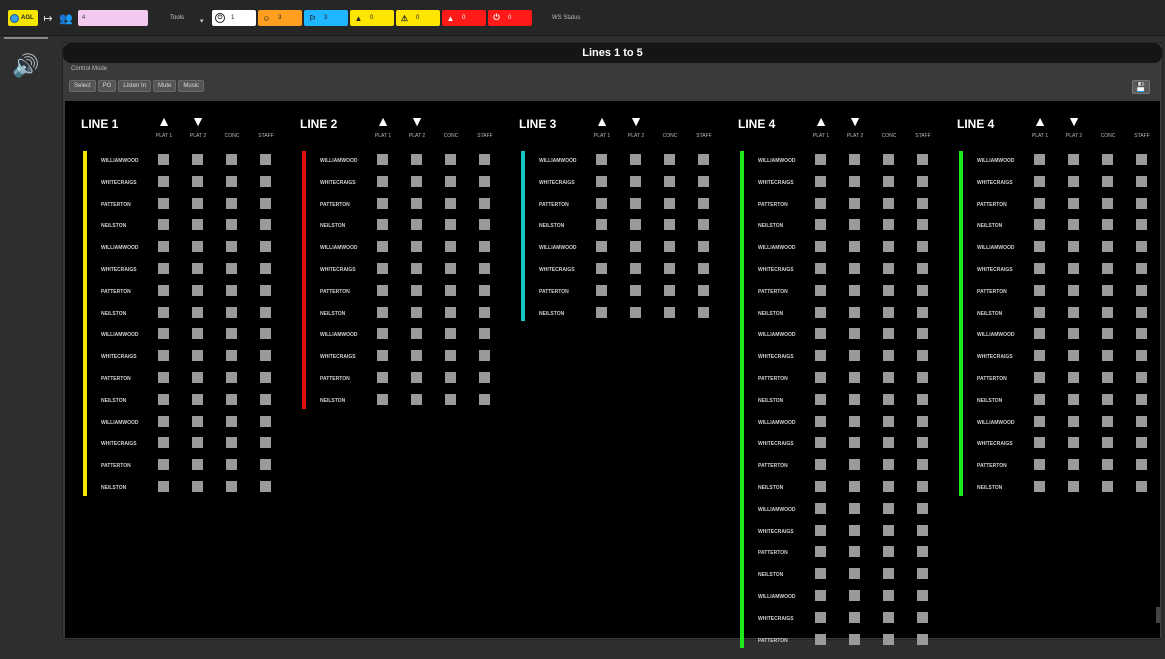  I want to click on select-button: Select, so click(82, 86).